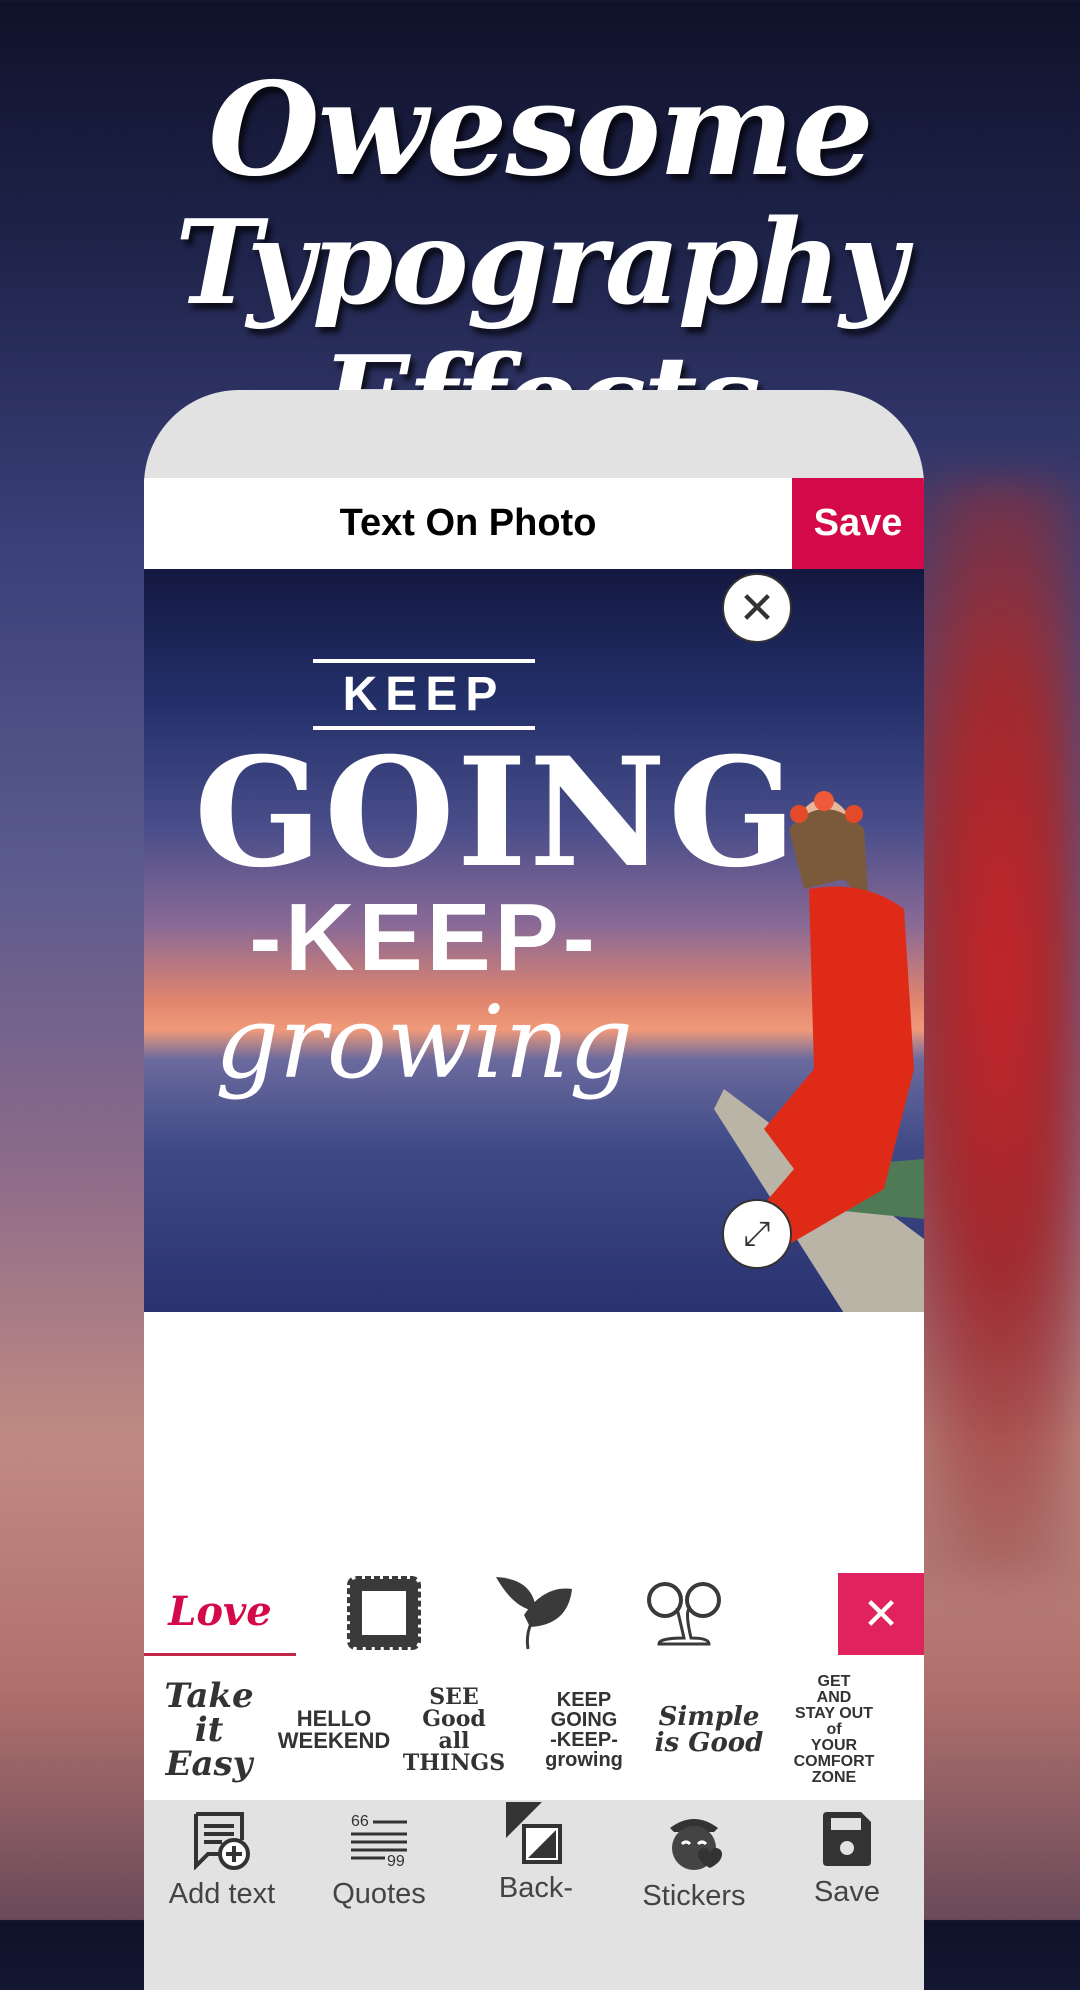 This screenshot has width=1080, height=1990. What do you see at coordinates (496, 813) in the screenshot?
I see `quote-line: GOING` at bounding box center [496, 813].